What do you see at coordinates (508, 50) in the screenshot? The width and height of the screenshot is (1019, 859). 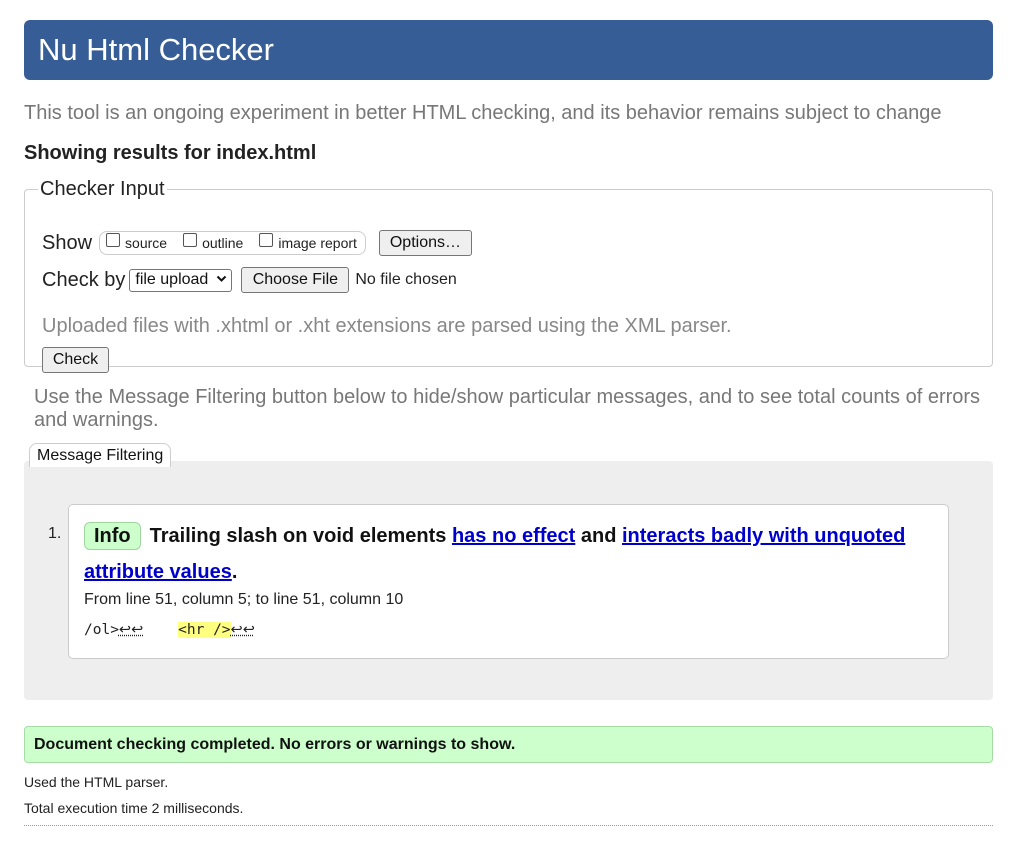 I see `page-header: Nu Html Checker` at bounding box center [508, 50].